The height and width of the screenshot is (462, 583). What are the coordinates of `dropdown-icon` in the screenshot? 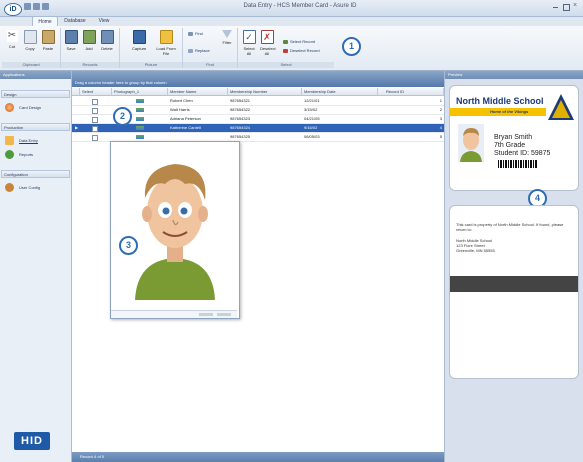 It's located at (45, 6).